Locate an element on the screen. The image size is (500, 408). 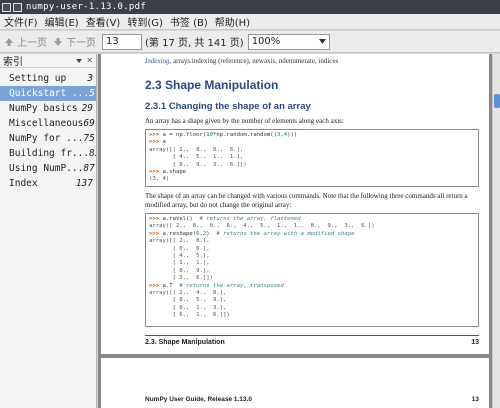
page-count-info: (第 17 页, 共 141 页) is located at coordinates (194, 43).